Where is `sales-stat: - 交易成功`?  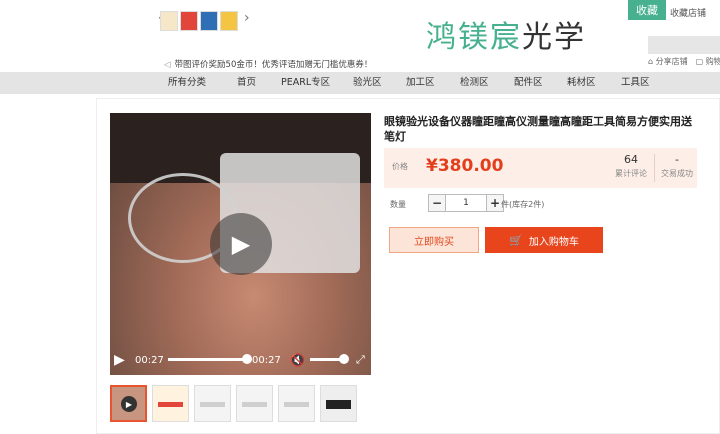 sales-stat: - 交易成功 is located at coordinates (677, 166).